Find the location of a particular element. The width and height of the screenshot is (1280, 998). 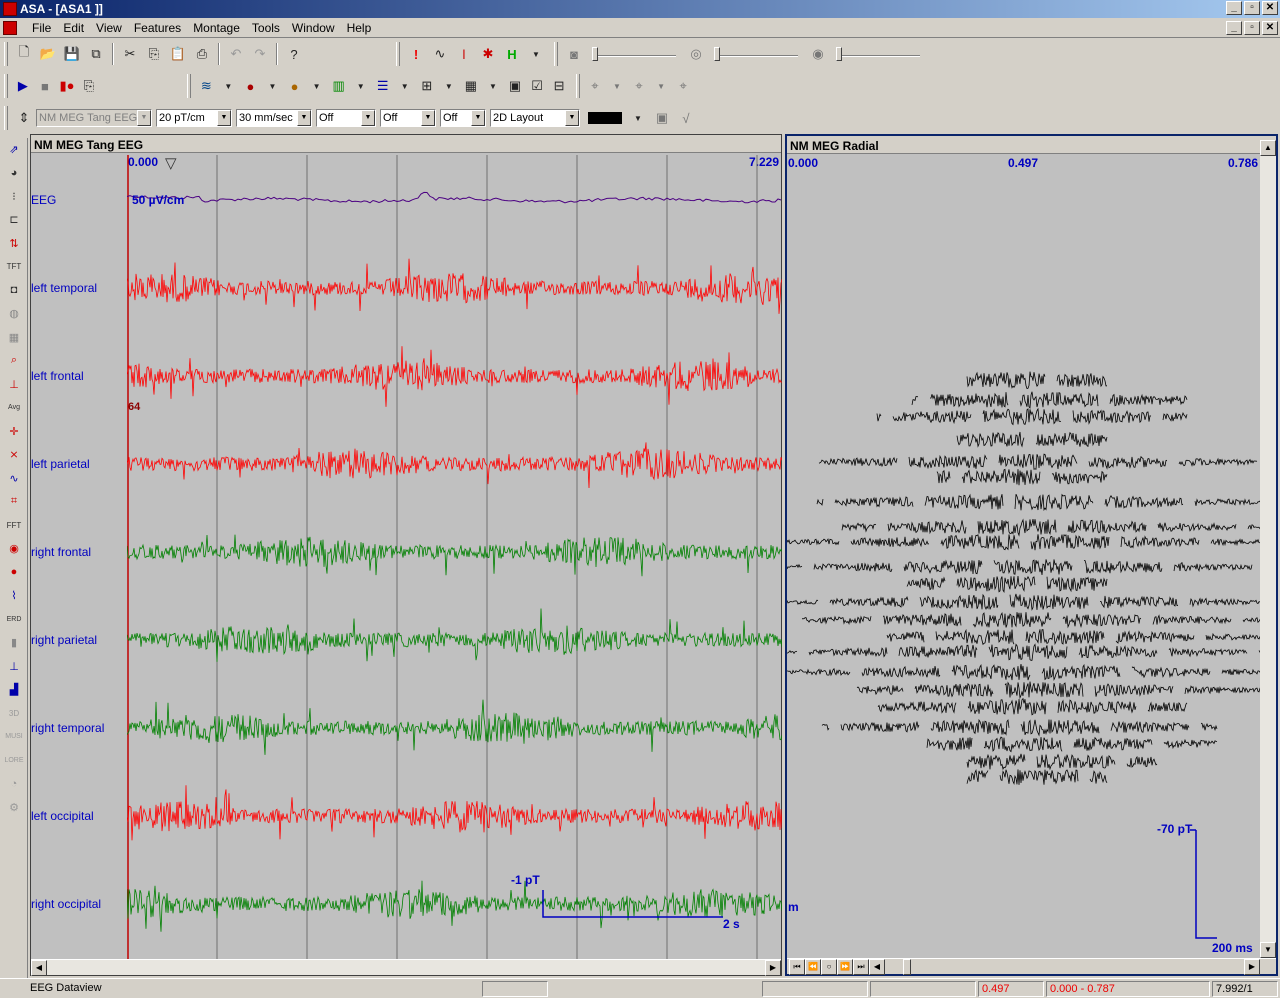

apply-settings-icon: ▣ is located at coordinates (662, 118).